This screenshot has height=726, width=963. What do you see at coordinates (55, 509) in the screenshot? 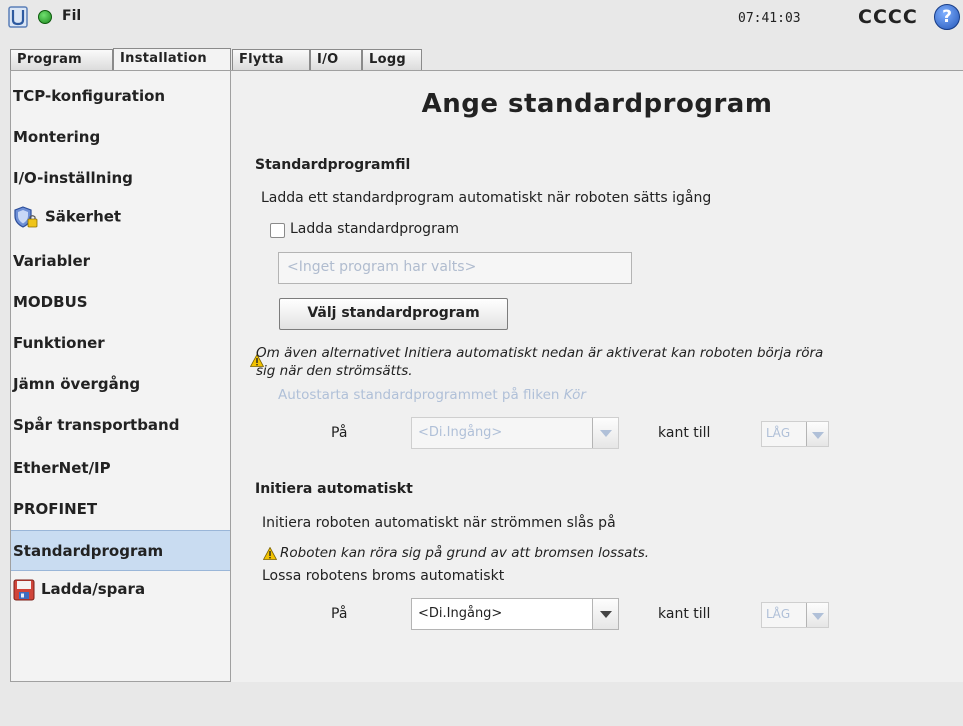
I see `sidebar-item-label: PROFINET` at bounding box center [55, 509].